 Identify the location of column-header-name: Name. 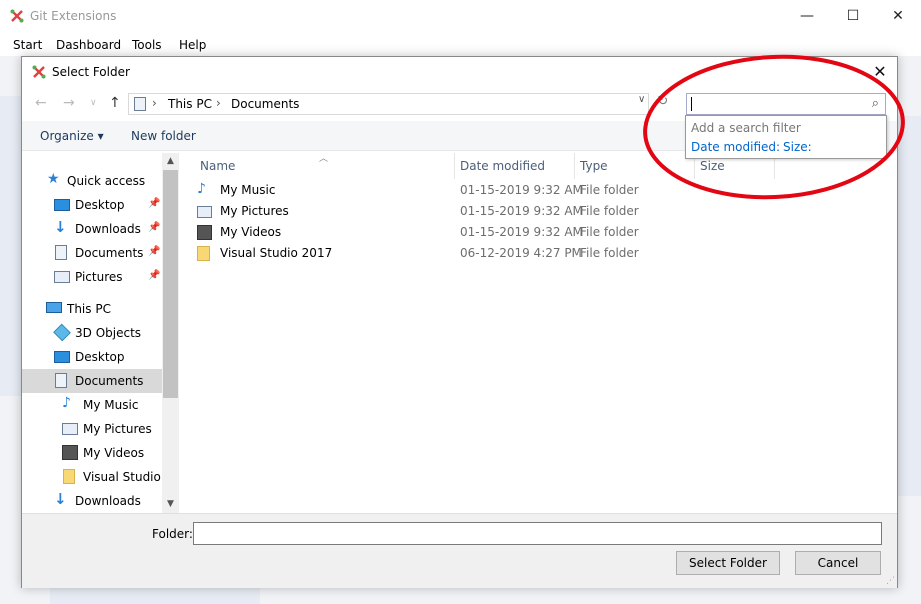
(217, 165).